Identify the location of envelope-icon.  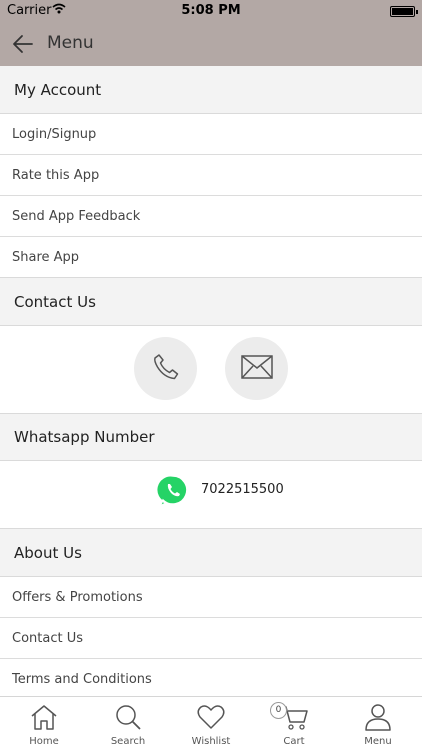
(256, 368).